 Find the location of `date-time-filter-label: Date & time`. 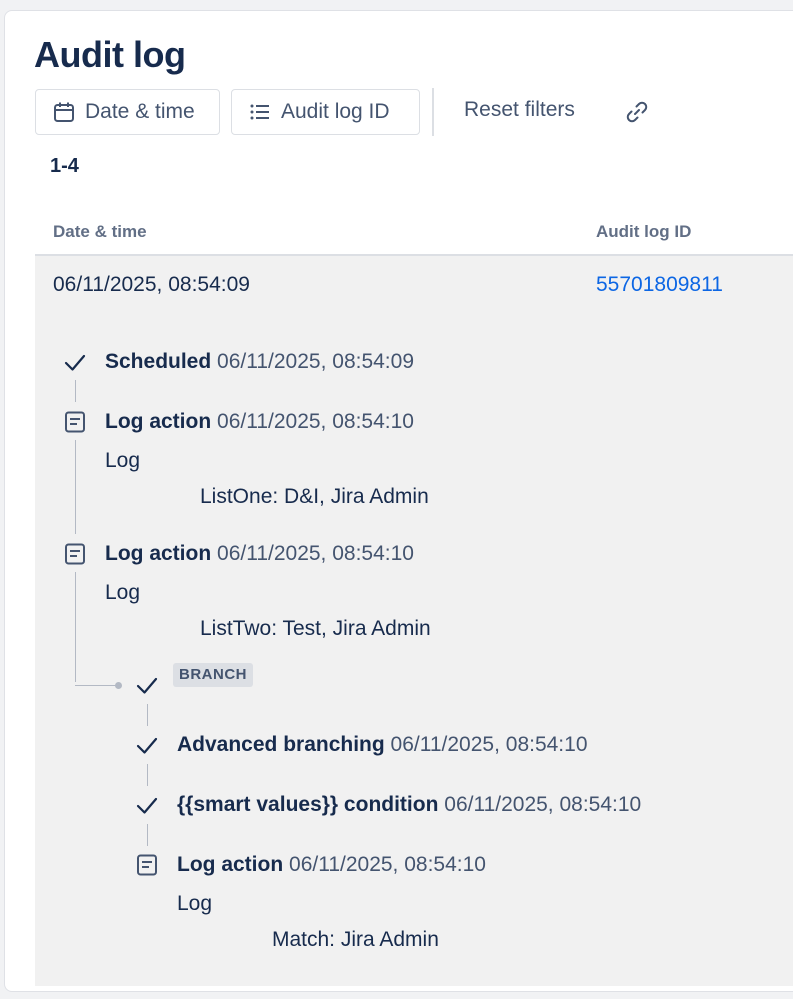

date-time-filter-label: Date & time is located at coordinates (140, 111).